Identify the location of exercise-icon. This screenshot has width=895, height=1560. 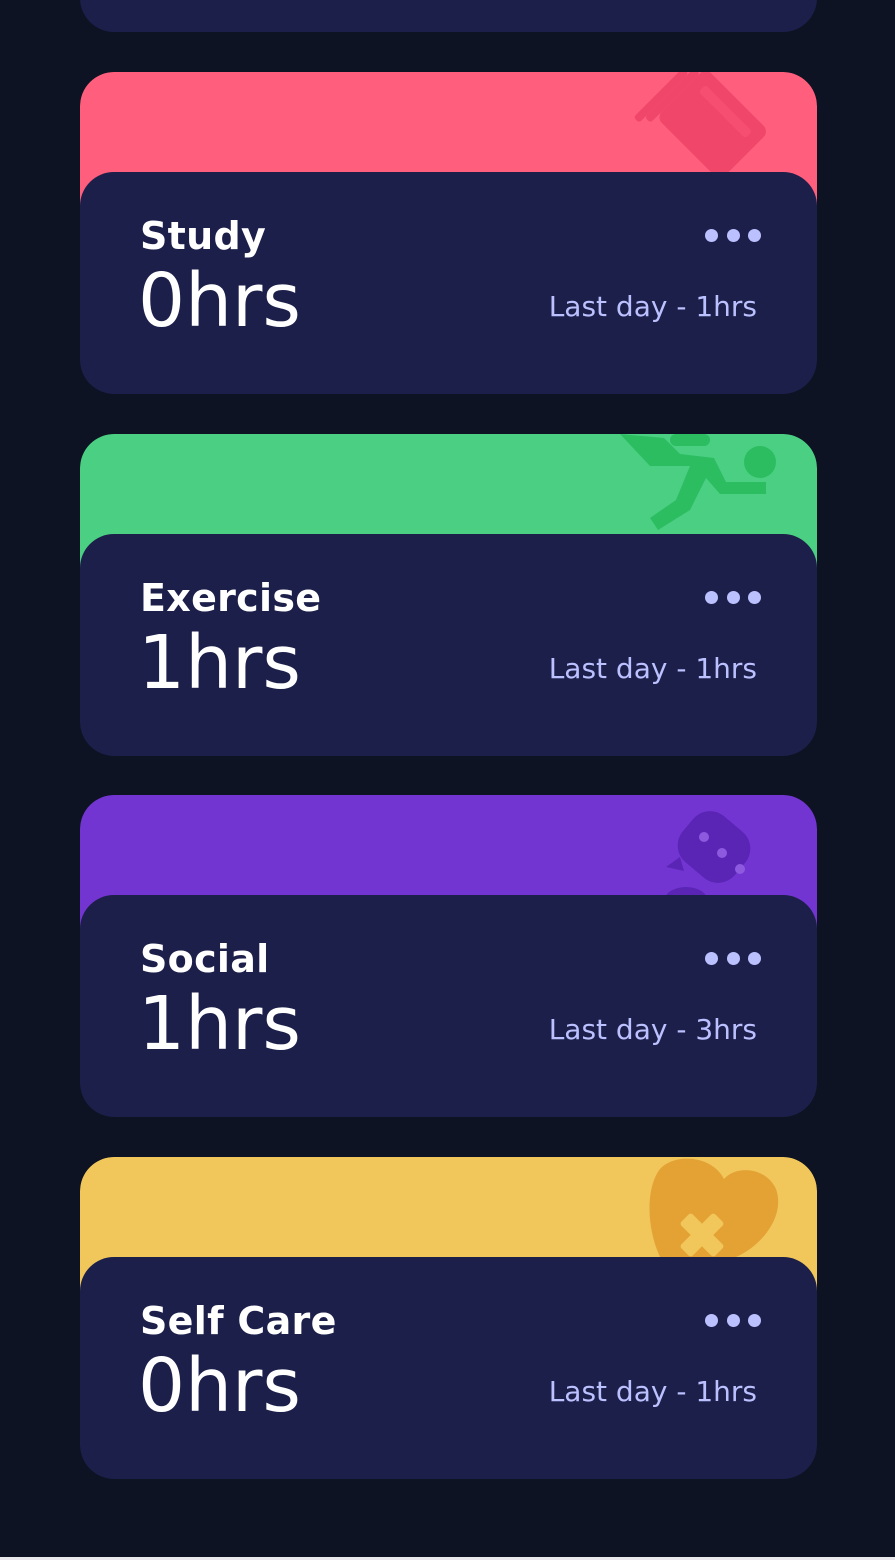
(698, 482).